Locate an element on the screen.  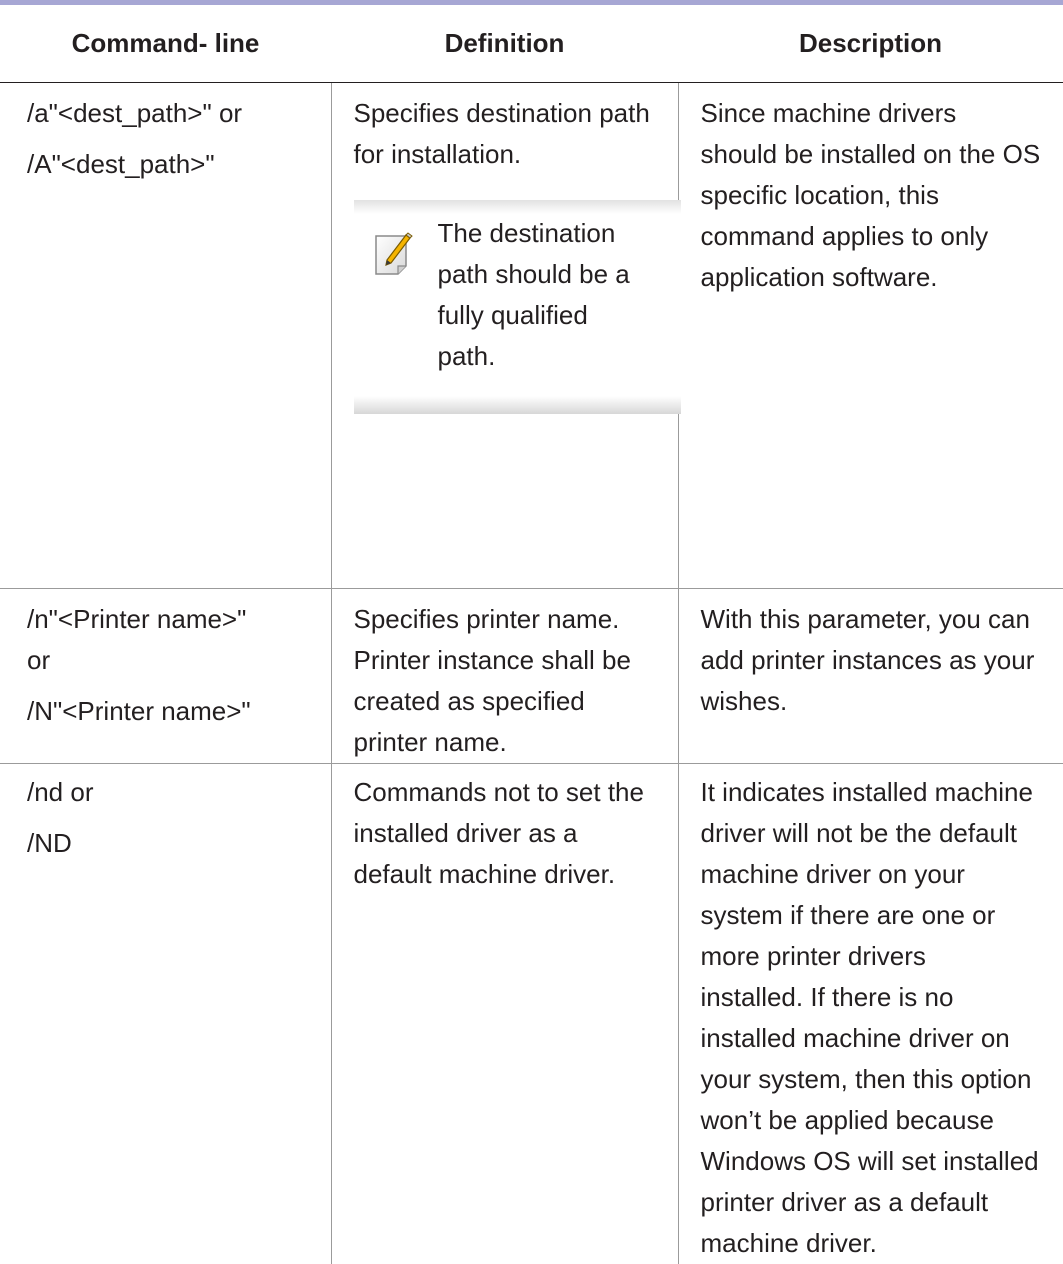
description-text: command applies to only is located at coordinates (882, 236).